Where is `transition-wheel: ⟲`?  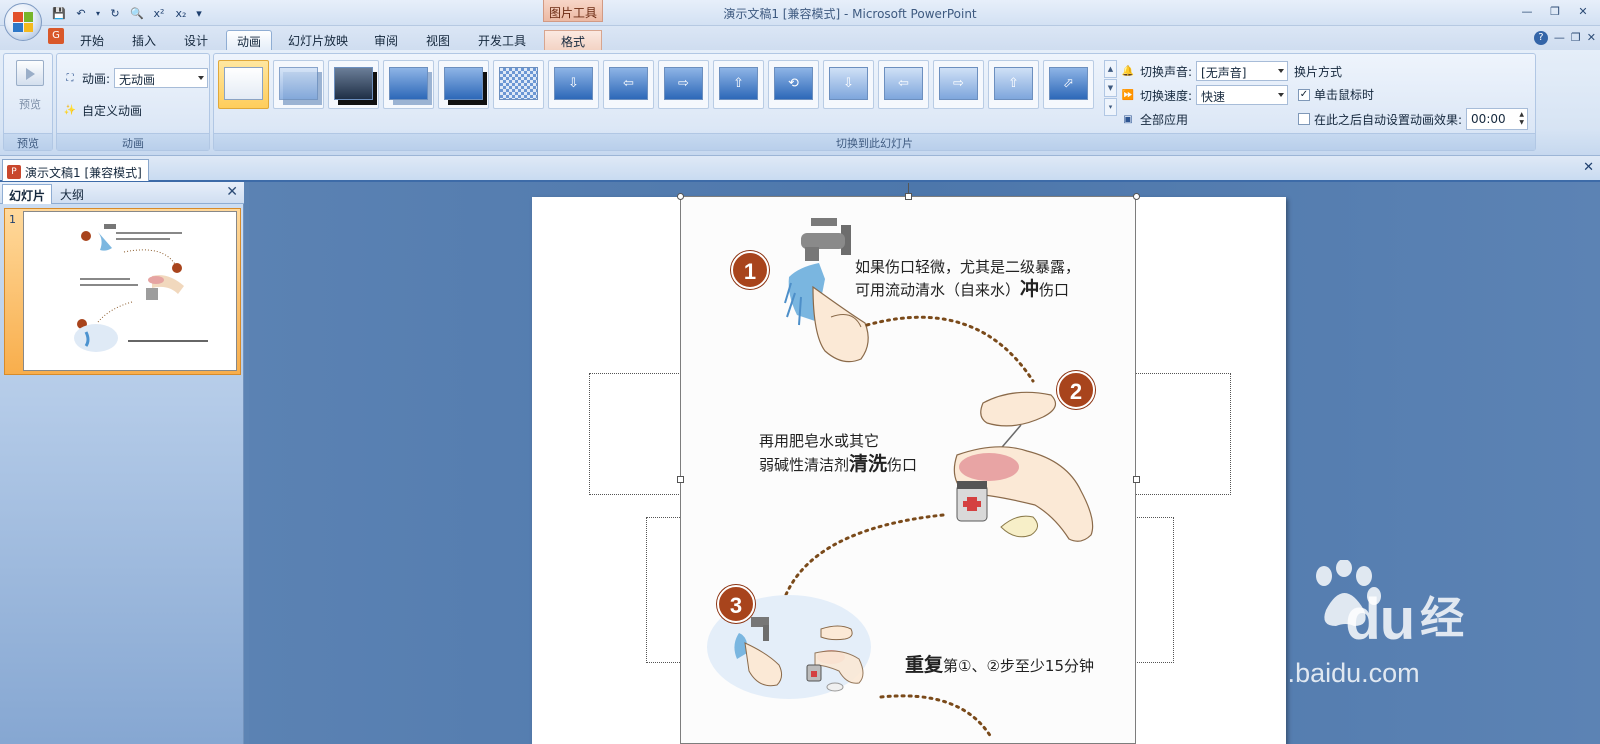
transition-wheel: ⟲ is located at coordinates (793, 84).